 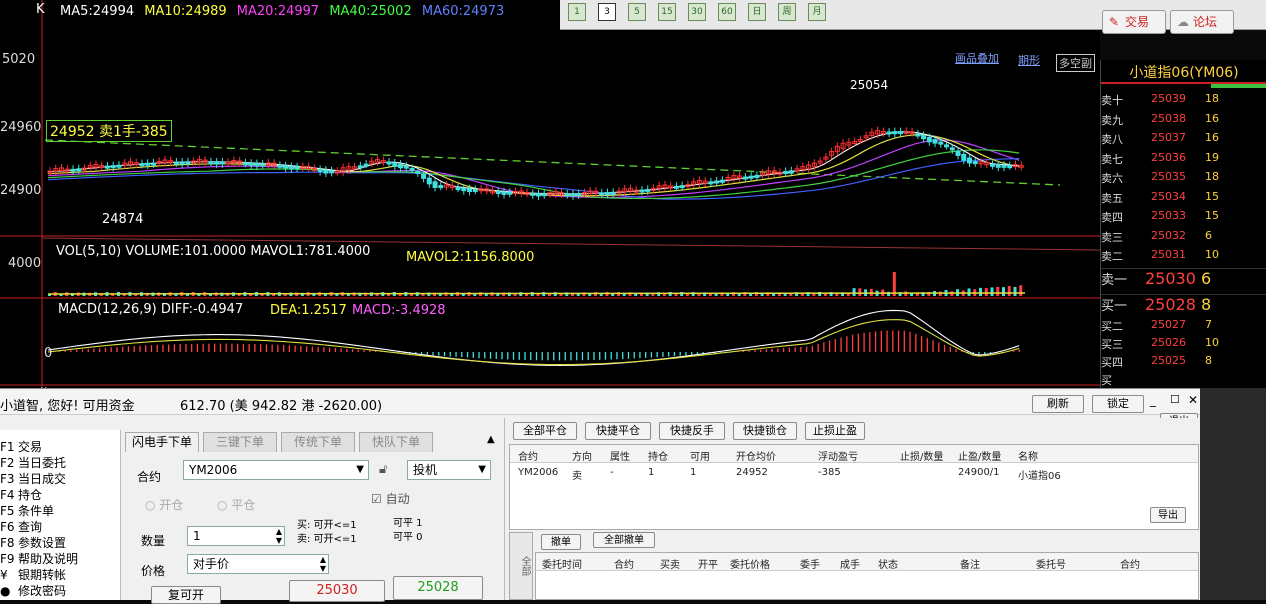 I want to click on bid1-name: 买一, so click(x=1114, y=306).